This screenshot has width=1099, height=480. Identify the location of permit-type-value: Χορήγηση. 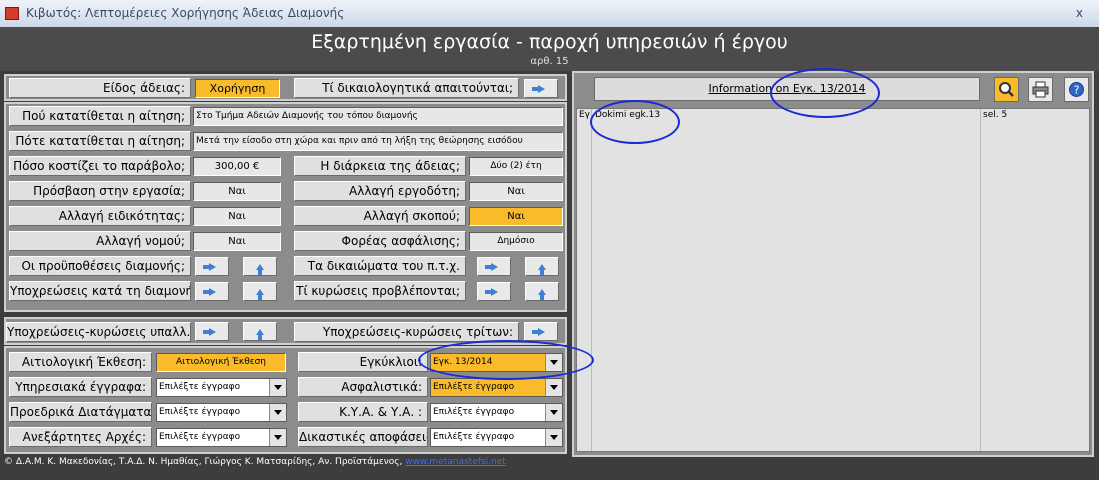
(237, 88).